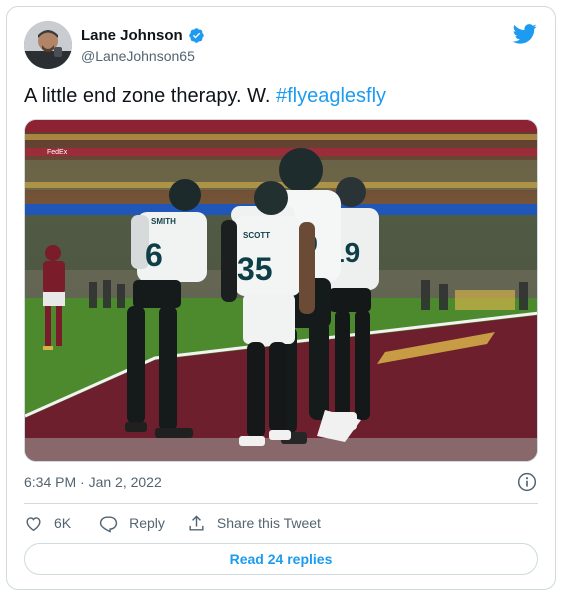  What do you see at coordinates (172, 523) in the screenshot?
I see `action-bar: 6K Reply Share this Tweet` at bounding box center [172, 523].